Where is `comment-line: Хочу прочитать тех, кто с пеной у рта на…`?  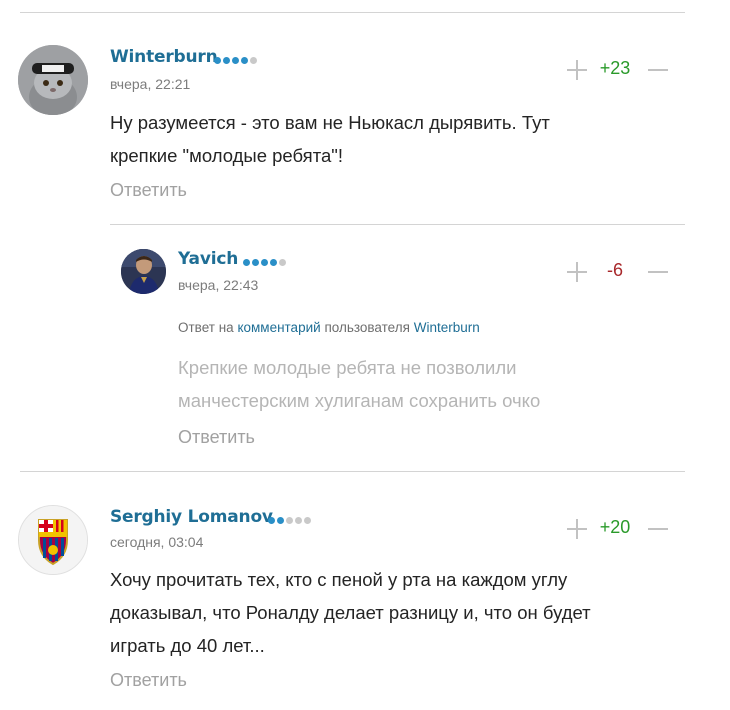 comment-line: Хочу прочитать тех, кто с пеной у рта на… is located at coordinates (339, 579).